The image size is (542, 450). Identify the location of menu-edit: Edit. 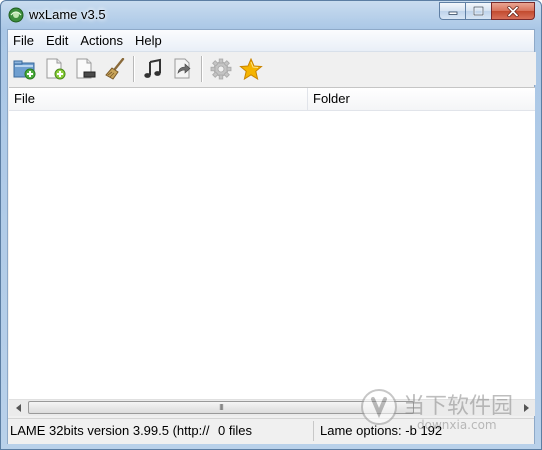
(57, 41).